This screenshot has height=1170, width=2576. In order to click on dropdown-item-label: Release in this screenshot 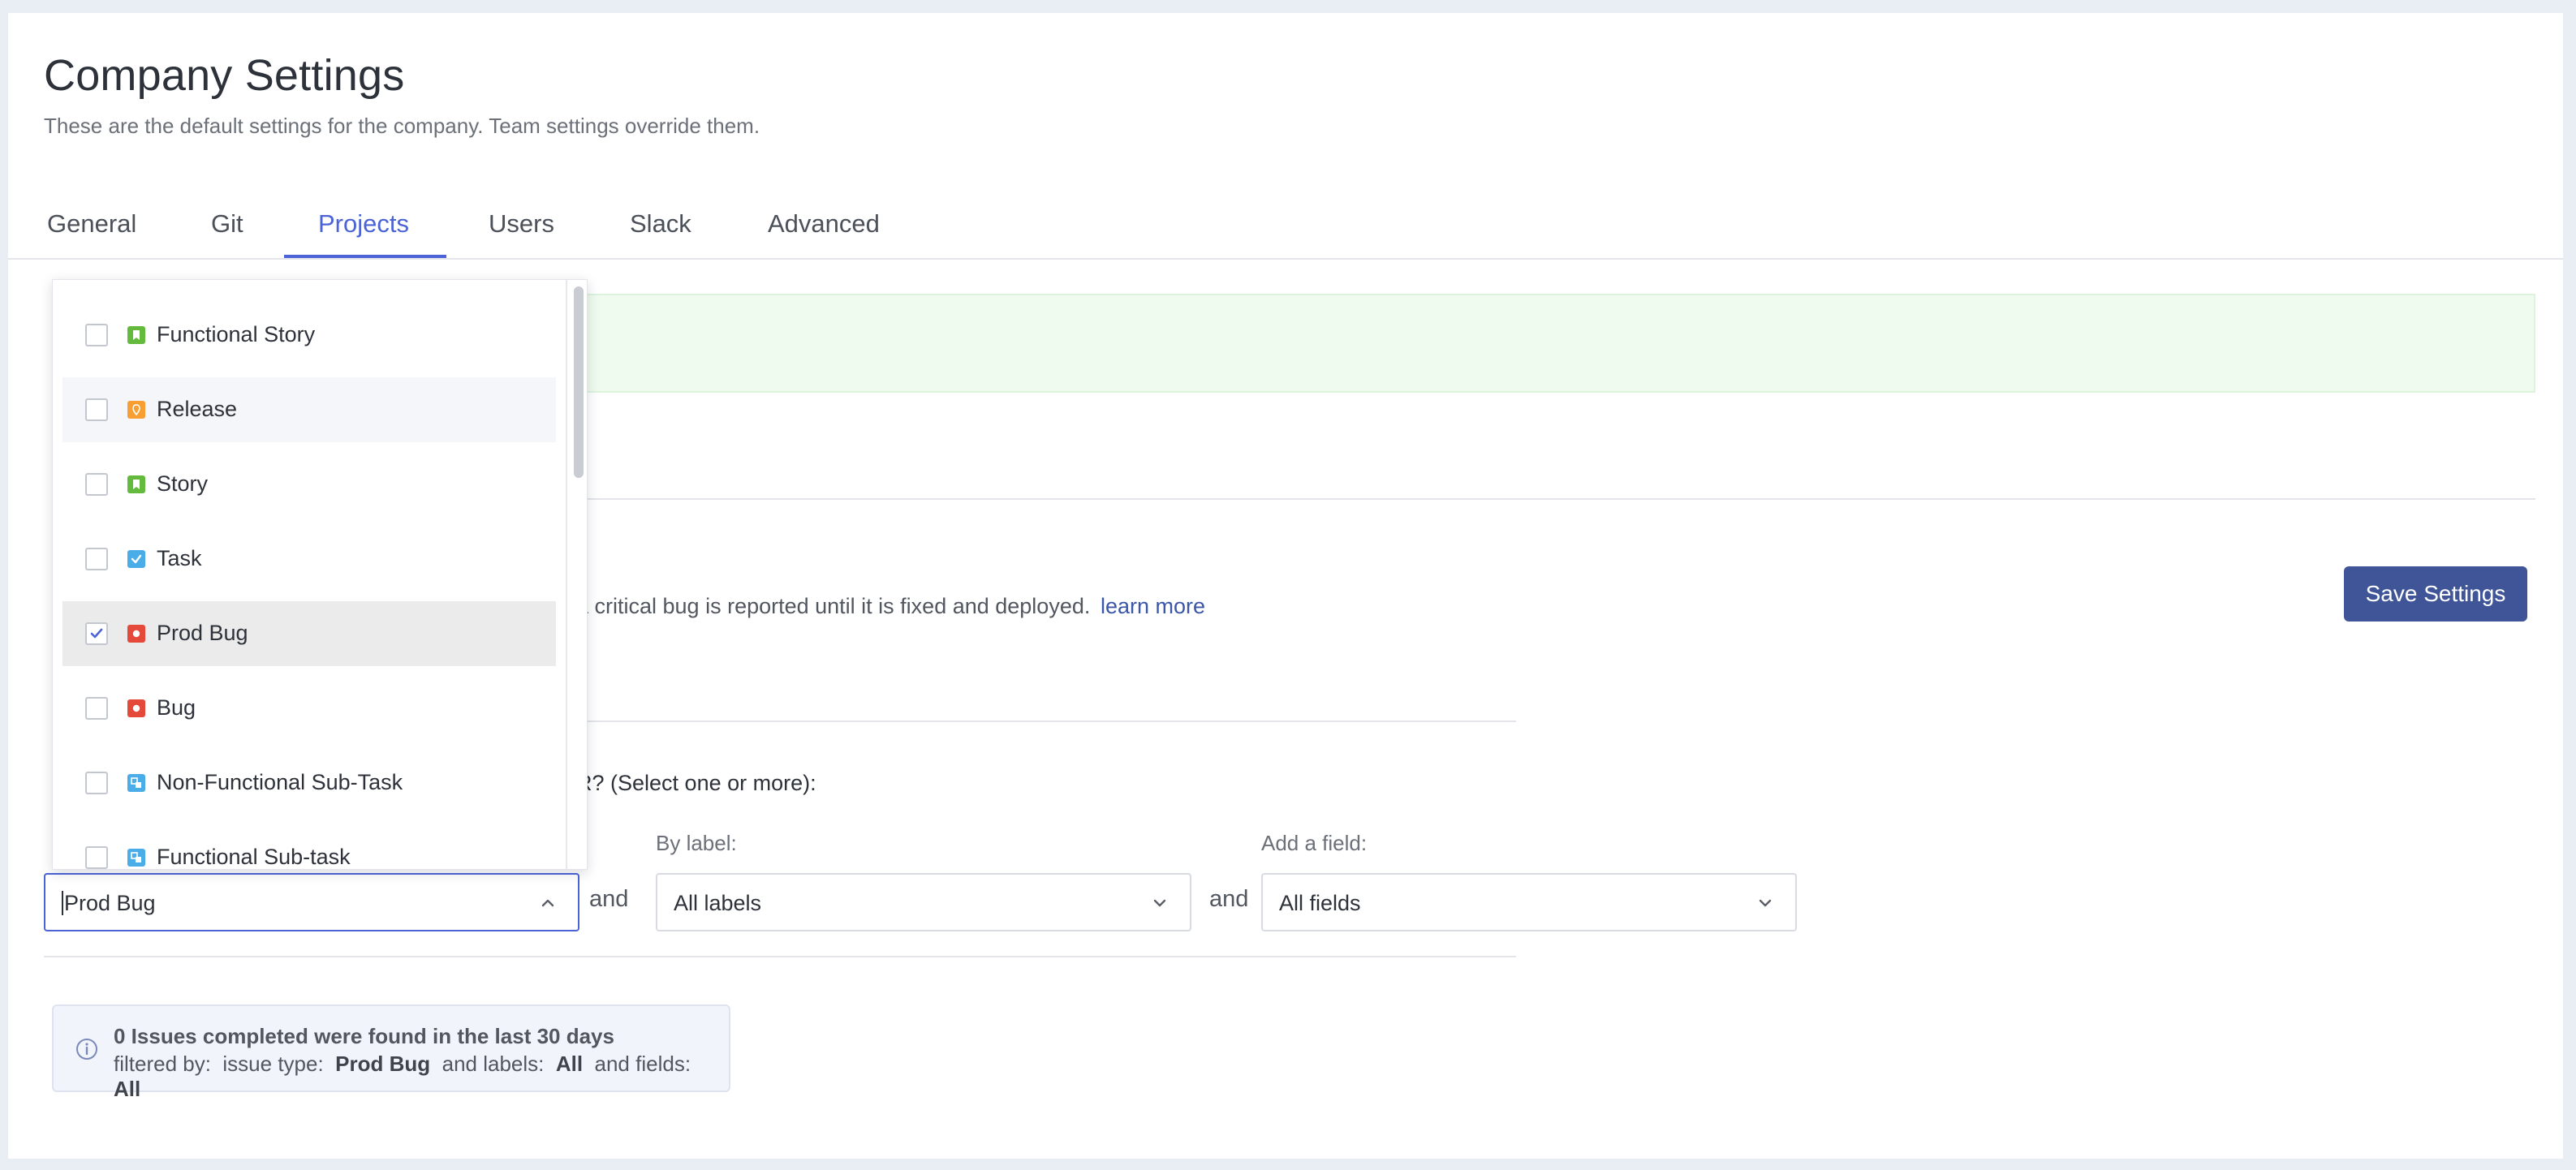, I will do `click(198, 409)`.